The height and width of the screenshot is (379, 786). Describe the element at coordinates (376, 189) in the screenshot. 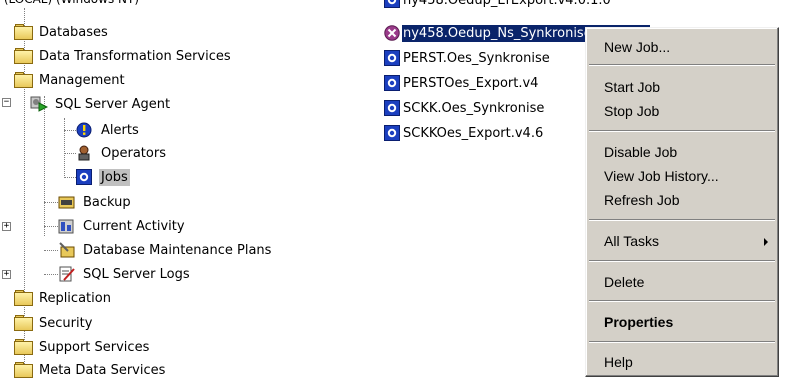

I see `pane-splitter` at that location.